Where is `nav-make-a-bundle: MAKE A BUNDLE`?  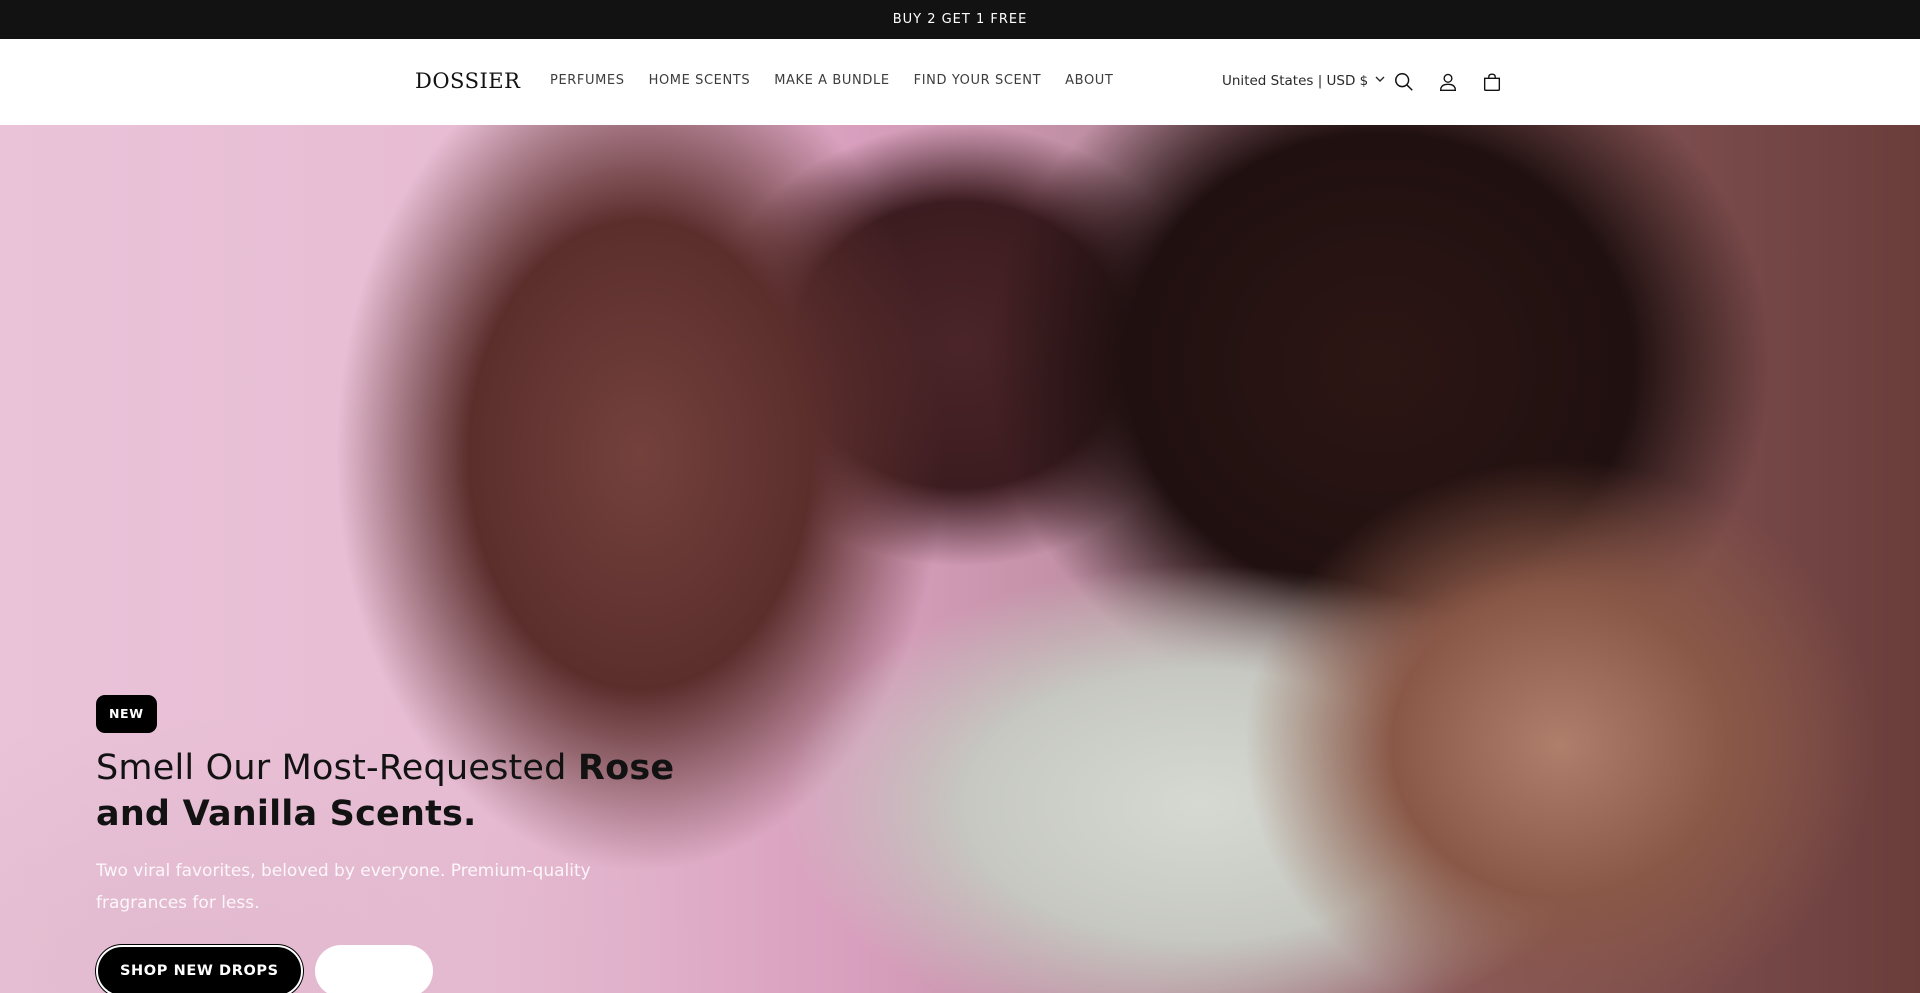
nav-make-a-bundle: MAKE A BUNDLE is located at coordinates (831, 81).